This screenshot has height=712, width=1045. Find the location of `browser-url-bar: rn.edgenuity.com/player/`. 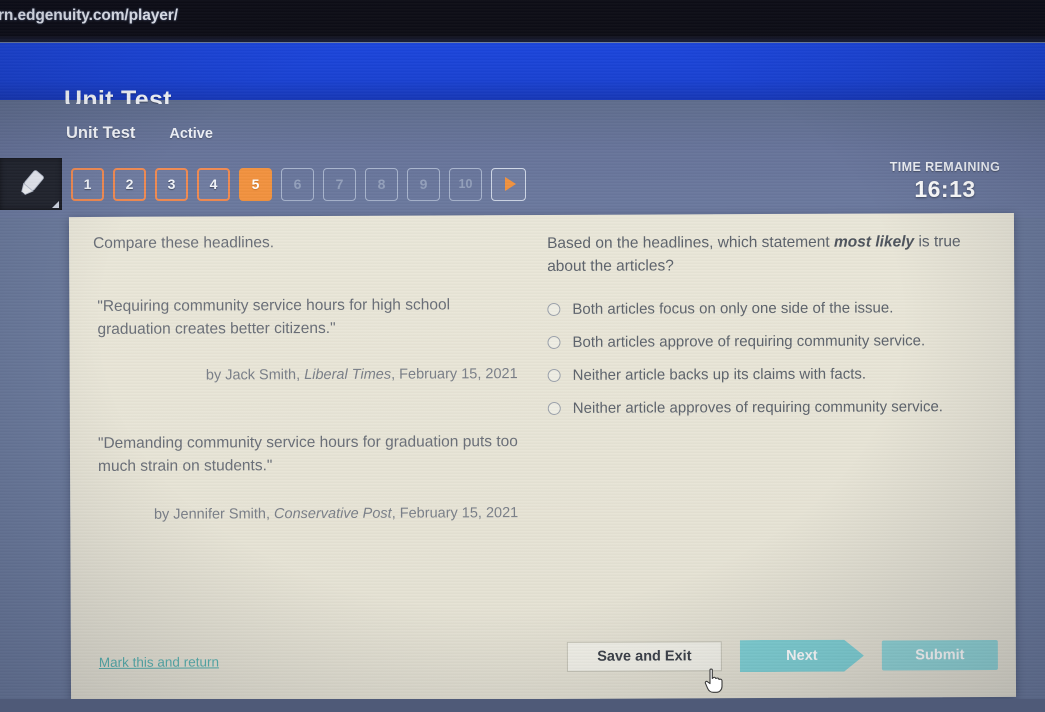

browser-url-bar: rn.edgenuity.com/player/ is located at coordinates (522, 21).